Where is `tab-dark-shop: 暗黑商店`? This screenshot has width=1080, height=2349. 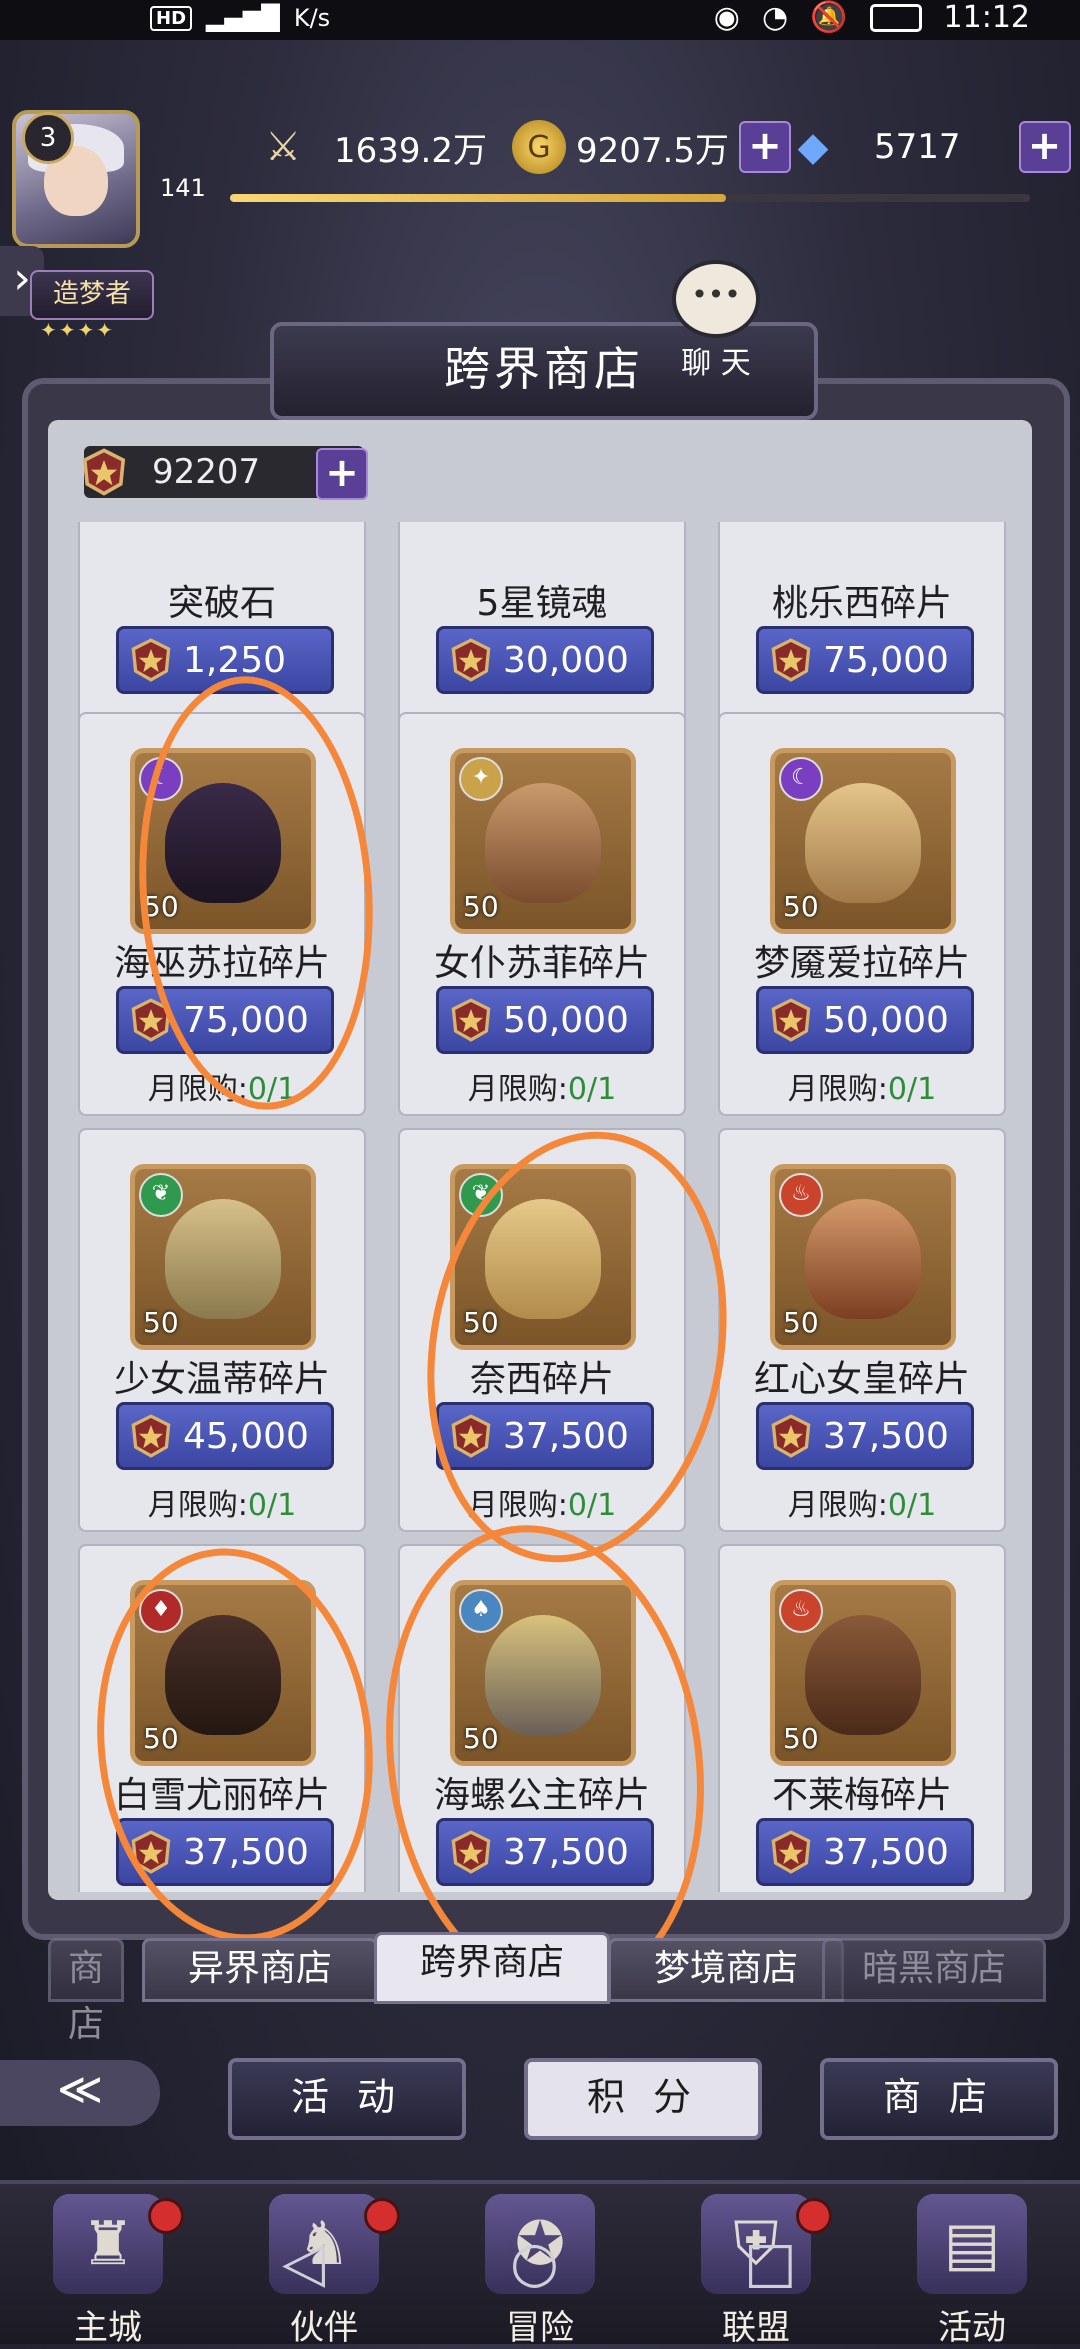
tab-dark-shop: 暗黑商店 is located at coordinates (934, 1970).